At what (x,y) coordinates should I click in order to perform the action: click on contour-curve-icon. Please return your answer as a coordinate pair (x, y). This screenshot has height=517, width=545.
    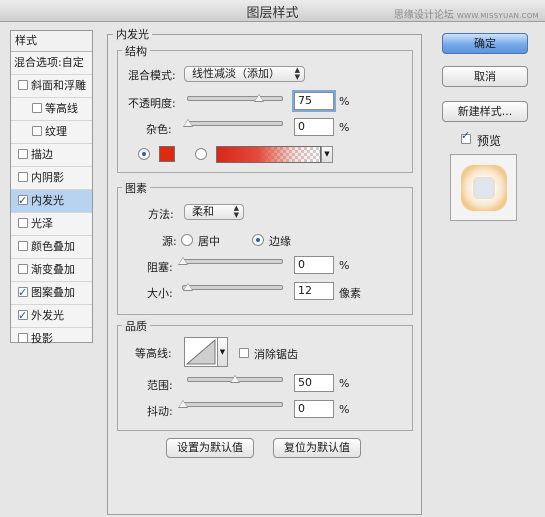
    Looking at the image, I should click on (200, 351).